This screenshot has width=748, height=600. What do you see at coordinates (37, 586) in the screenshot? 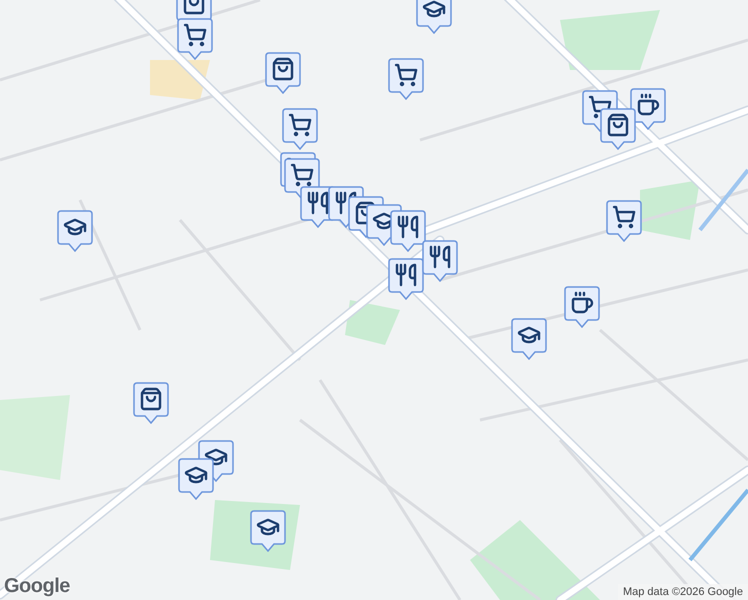
I see `map-logo: Google` at bounding box center [37, 586].